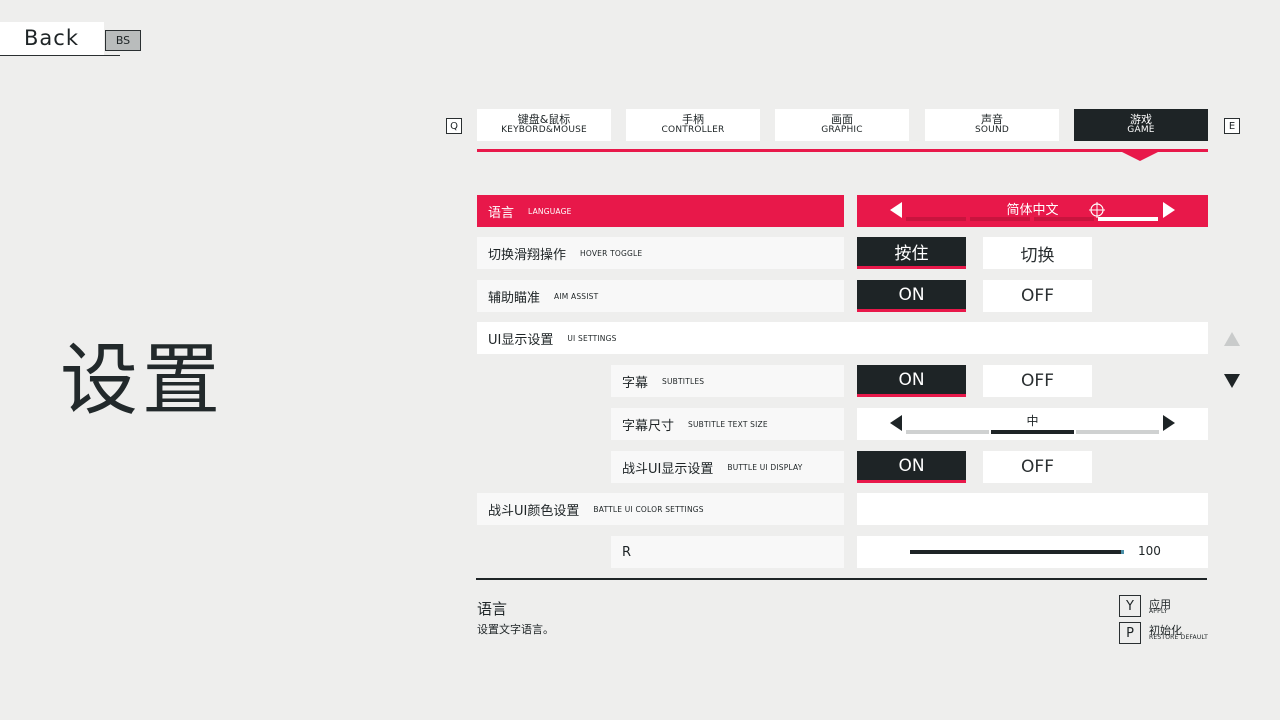  Describe the element at coordinates (1130, 606) in the screenshot. I see `apply-key-hint: Y` at that location.